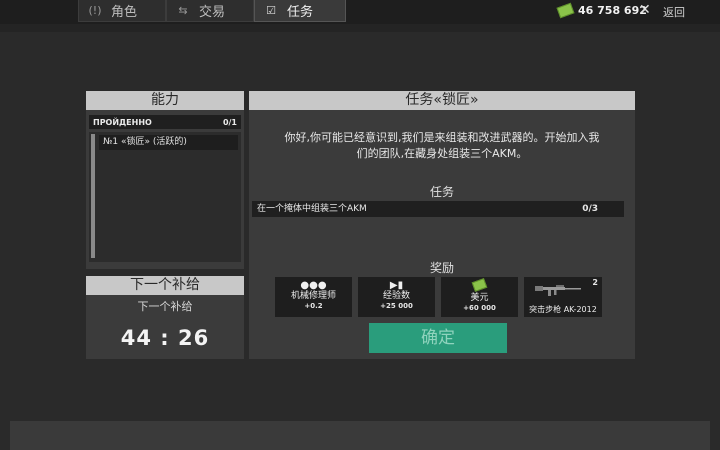 The image size is (720, 450). I want to click on supply-title: 下一个补给, so click(165, 285).